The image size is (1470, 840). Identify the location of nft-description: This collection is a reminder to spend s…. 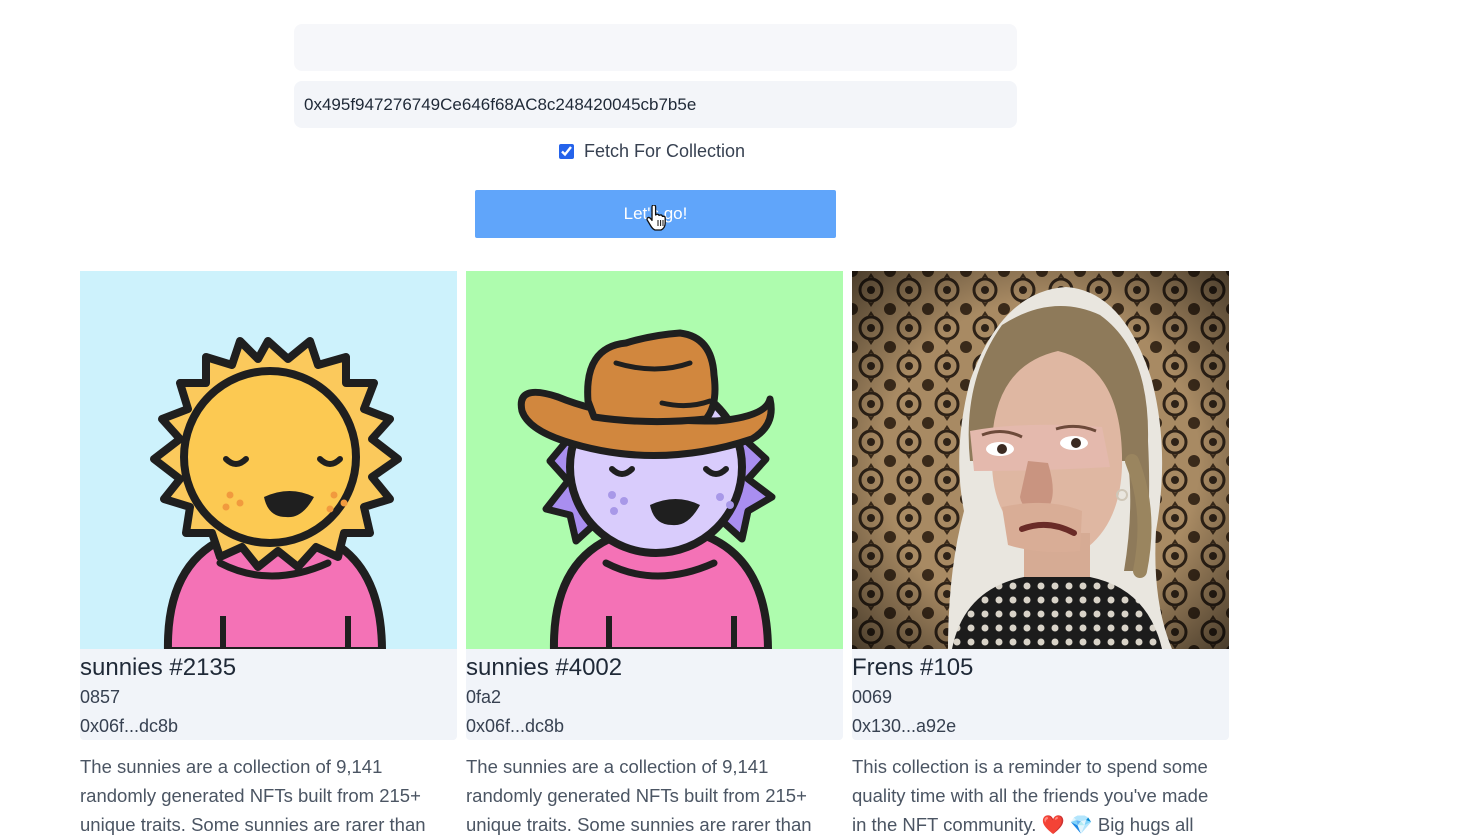
(1030, 795).